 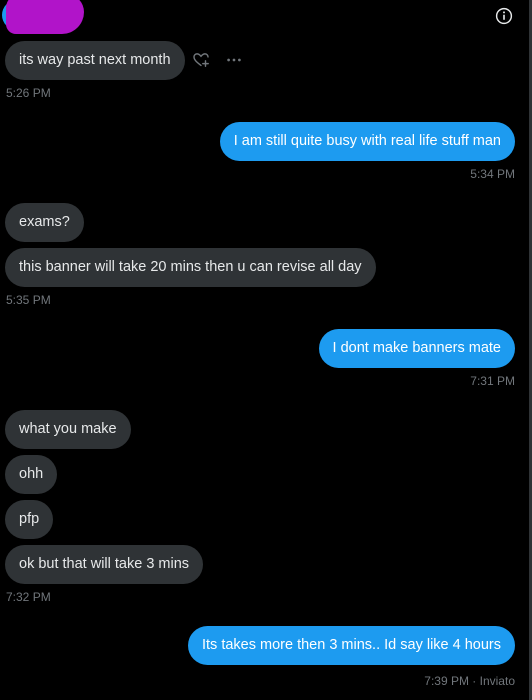 What do you see at coordinates (469, 681) in the screenshot?
I see `message-timestamp-status: 7:39 PM · Inviato` at bounding box center [469, 681].